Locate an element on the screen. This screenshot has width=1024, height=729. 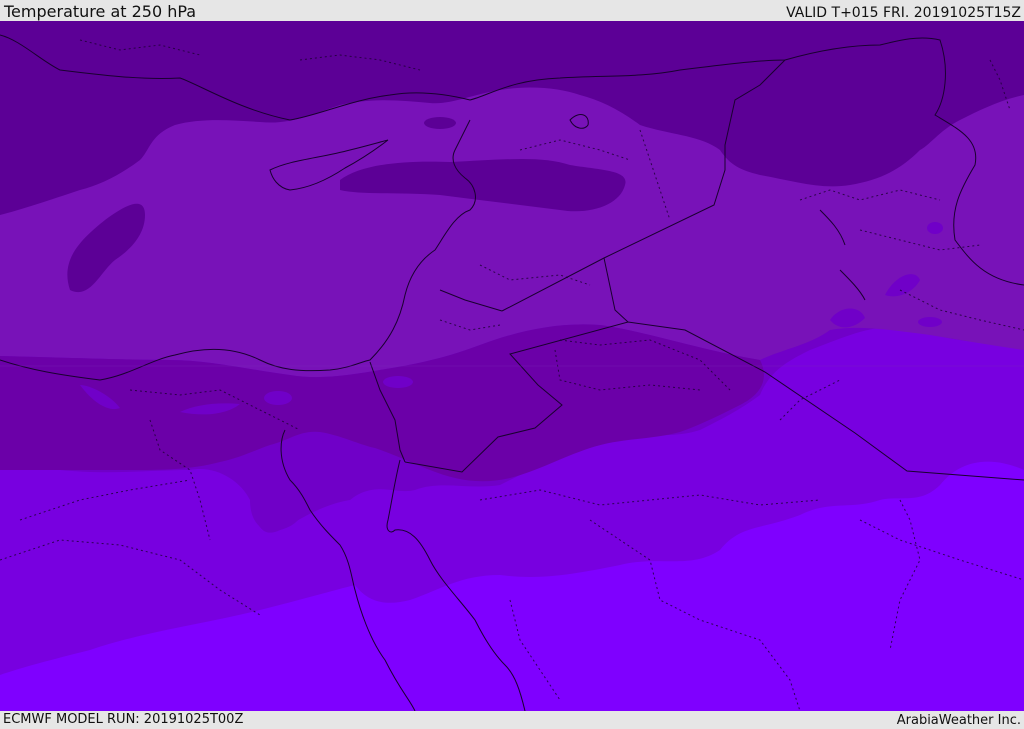
temperature-cold-pocket-small is located at coordinates (440, 123).